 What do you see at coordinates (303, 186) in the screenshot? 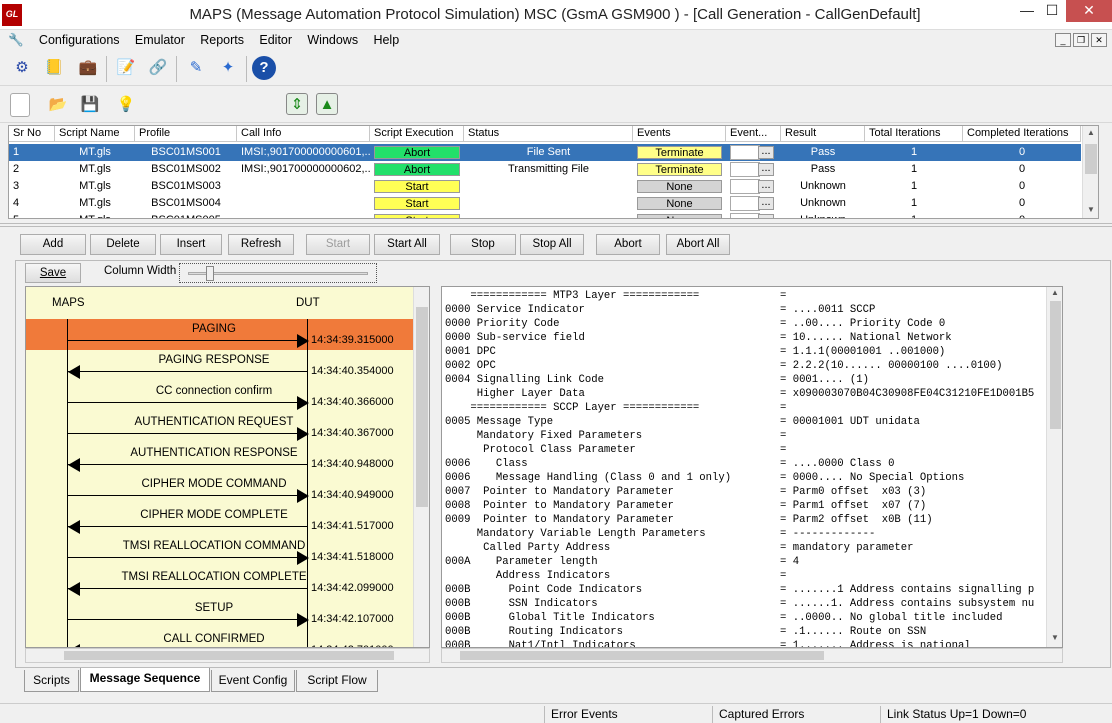
I see `cell-info` at bounding box center [303, 186].